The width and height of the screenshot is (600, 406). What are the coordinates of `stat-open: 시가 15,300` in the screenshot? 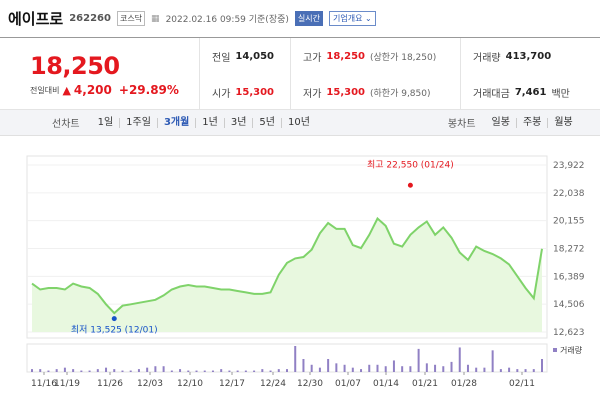 It's located at (245, 92).